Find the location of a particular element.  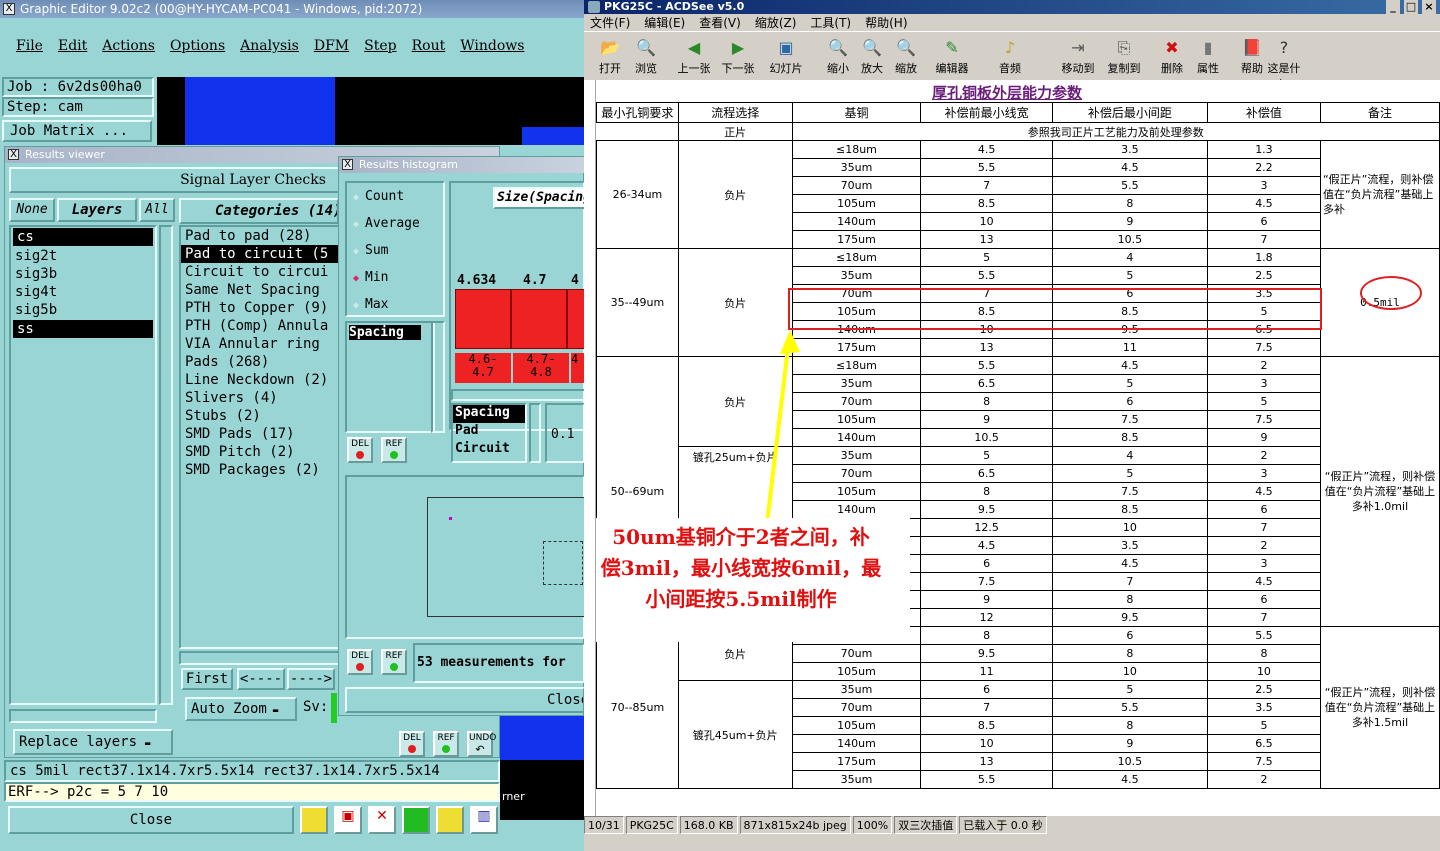

category-item: Line Neckdown (2) is located at coordinates (260, 380).